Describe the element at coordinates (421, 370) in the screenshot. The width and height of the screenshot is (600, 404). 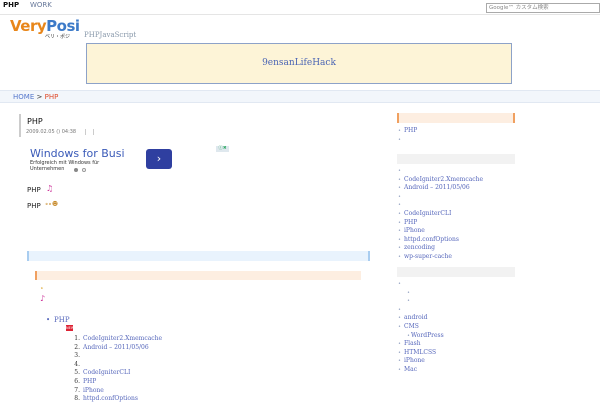
I see `sidebar-item: • Mac` at that location.